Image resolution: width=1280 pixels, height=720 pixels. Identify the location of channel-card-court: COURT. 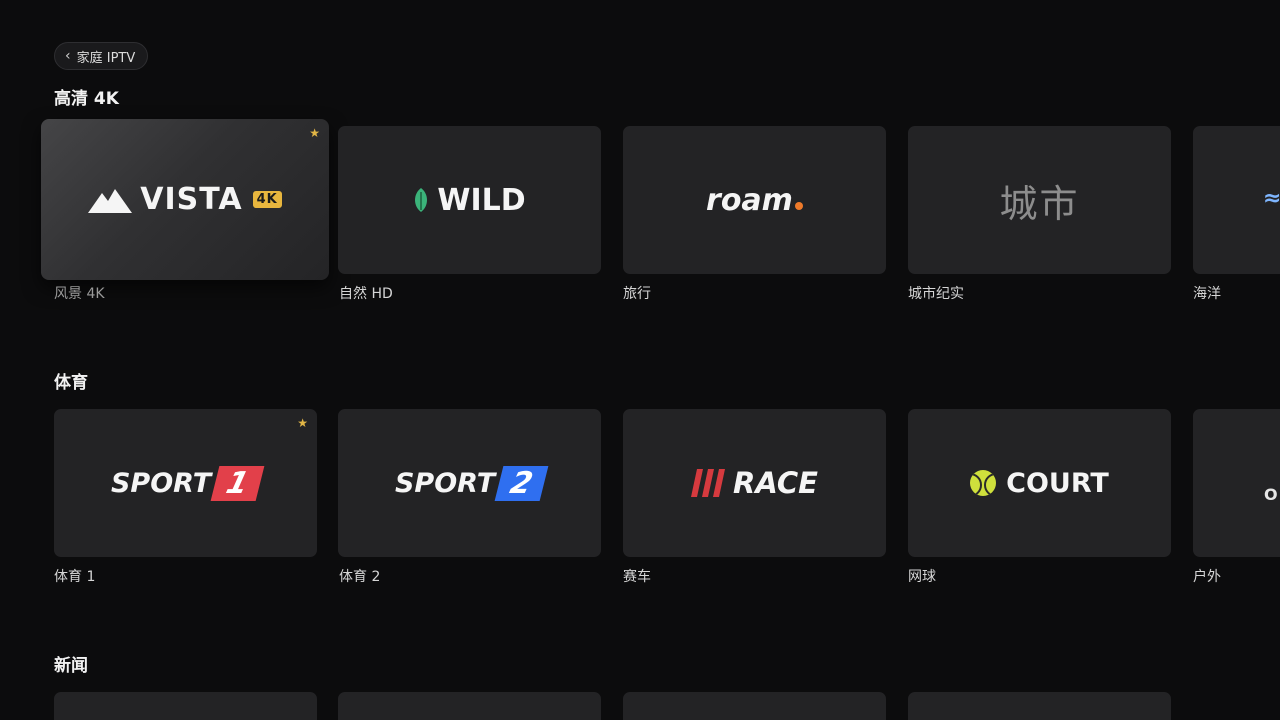
(1039, 483).